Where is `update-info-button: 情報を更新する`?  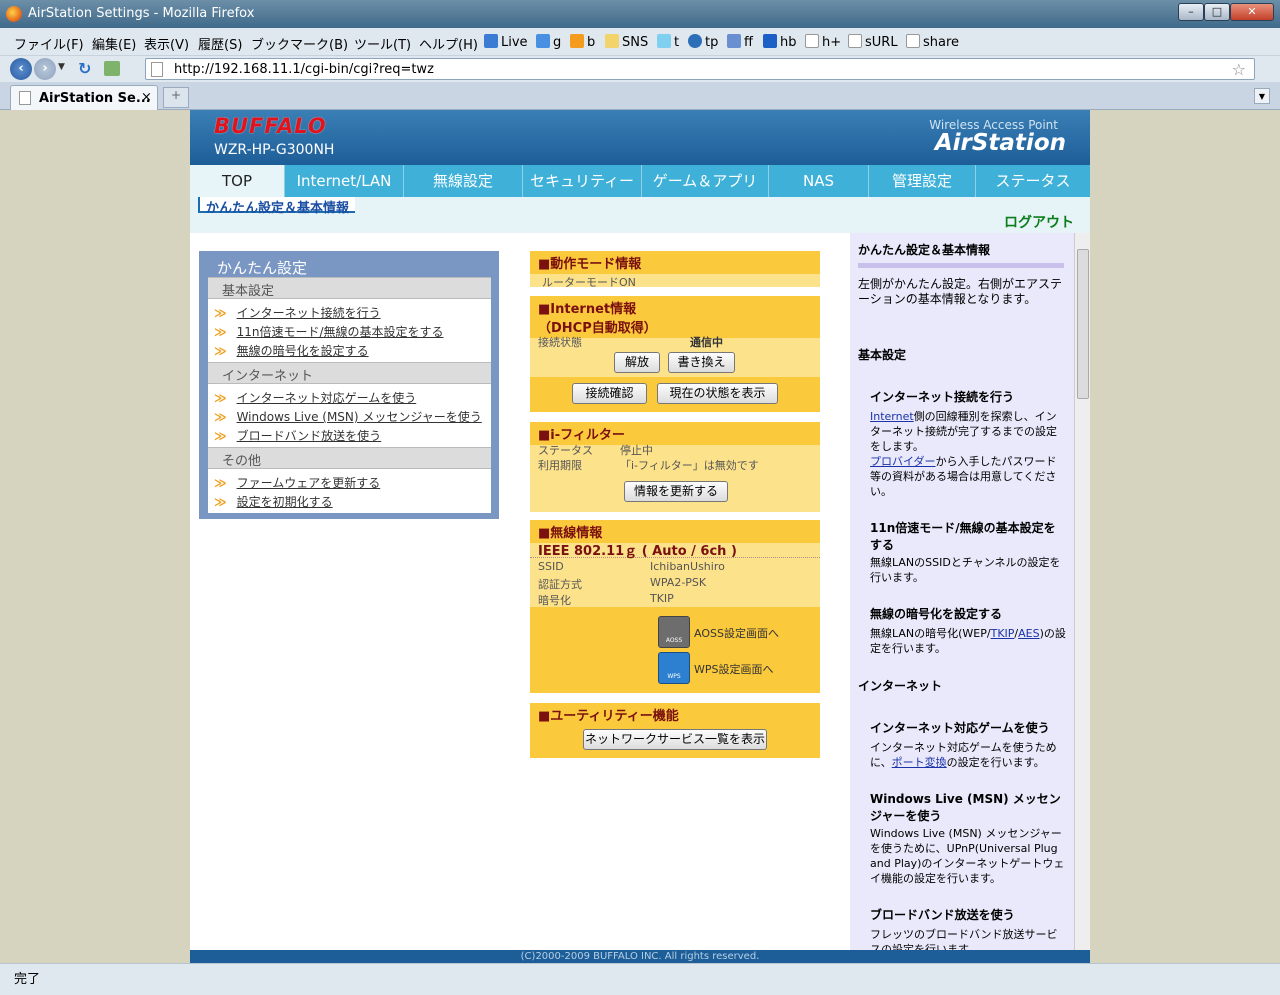 update-info-button: 情報を更新する is located at coordinates (676, 491).